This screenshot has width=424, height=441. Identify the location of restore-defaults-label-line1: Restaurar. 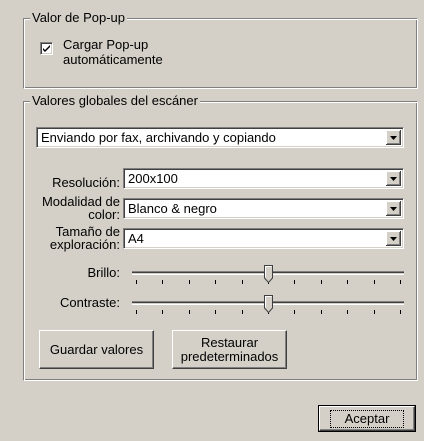
(229, 342).